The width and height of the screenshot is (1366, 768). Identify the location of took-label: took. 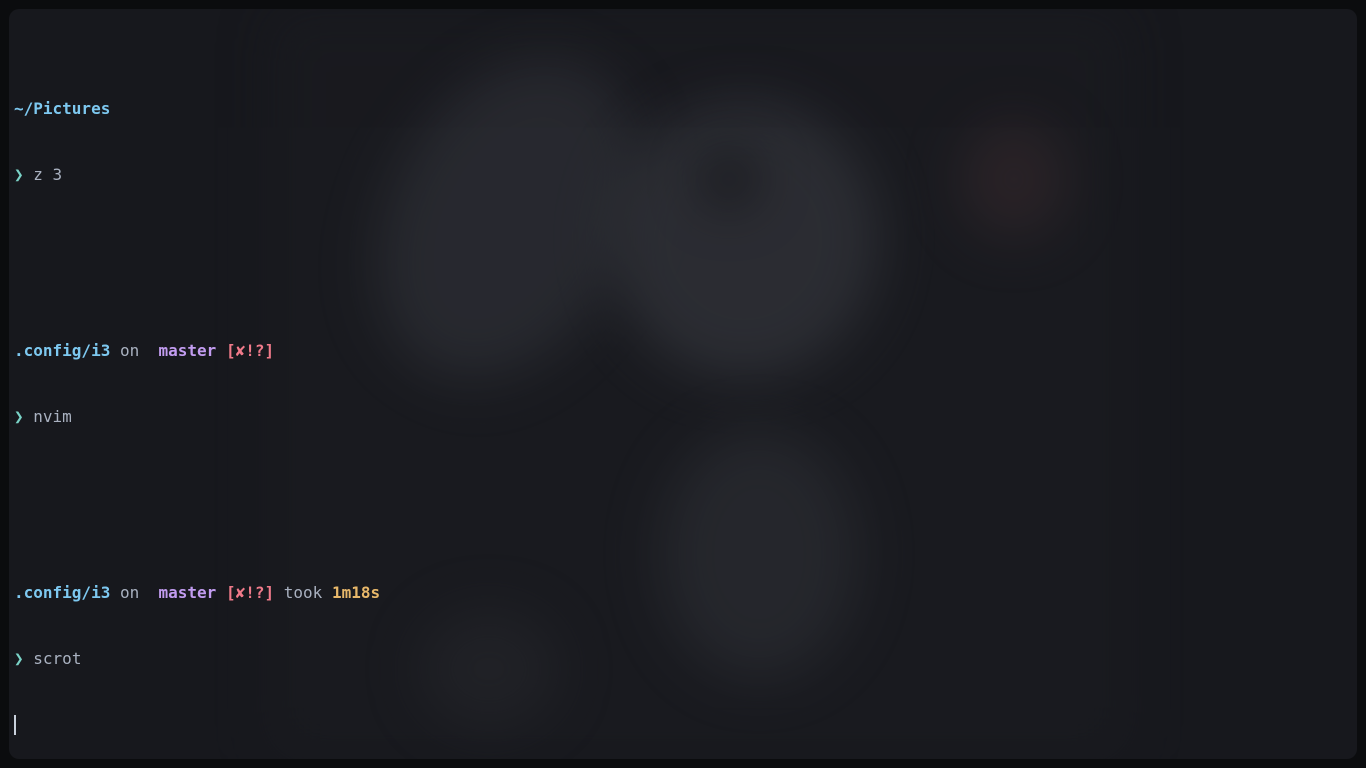
(303, 592).